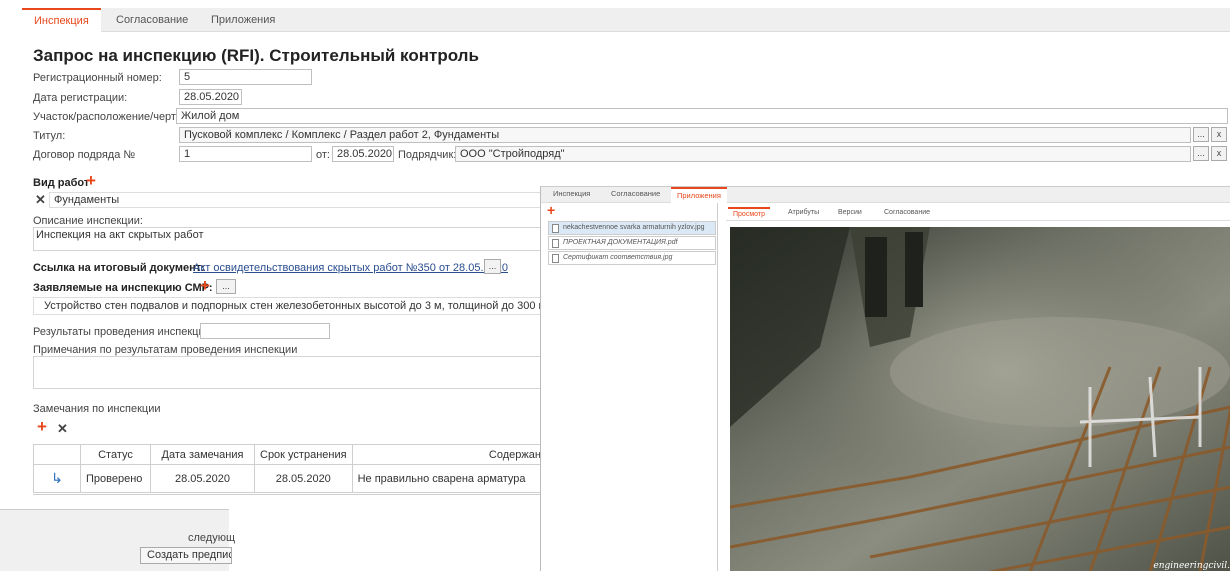  I want to click on create-prescription-button: Создать предпис, so click(186, 555).